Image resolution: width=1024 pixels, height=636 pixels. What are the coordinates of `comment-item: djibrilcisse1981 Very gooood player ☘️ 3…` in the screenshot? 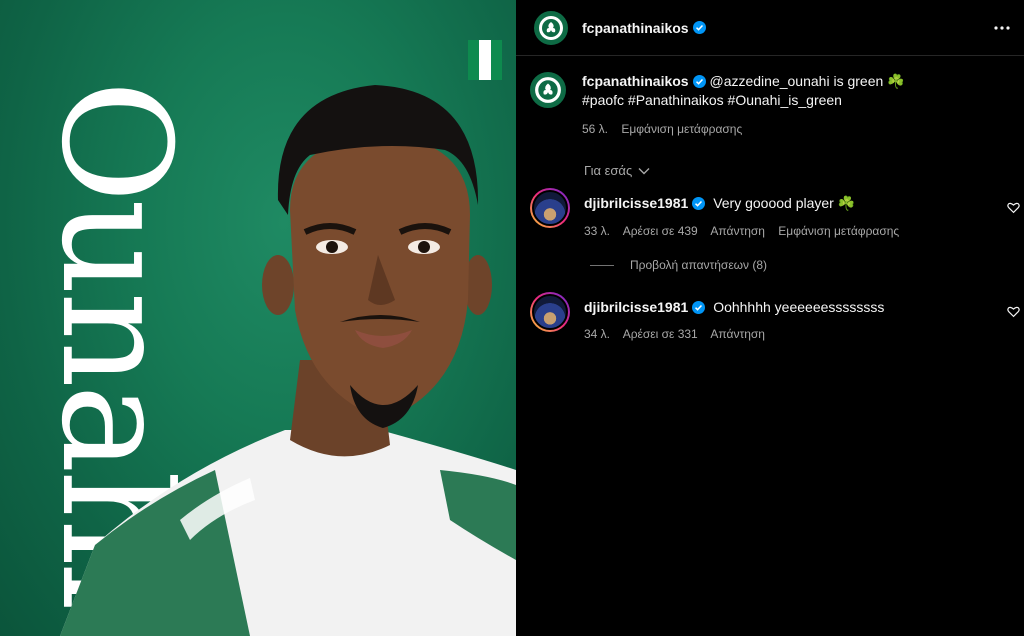 It's located at (777, 213).